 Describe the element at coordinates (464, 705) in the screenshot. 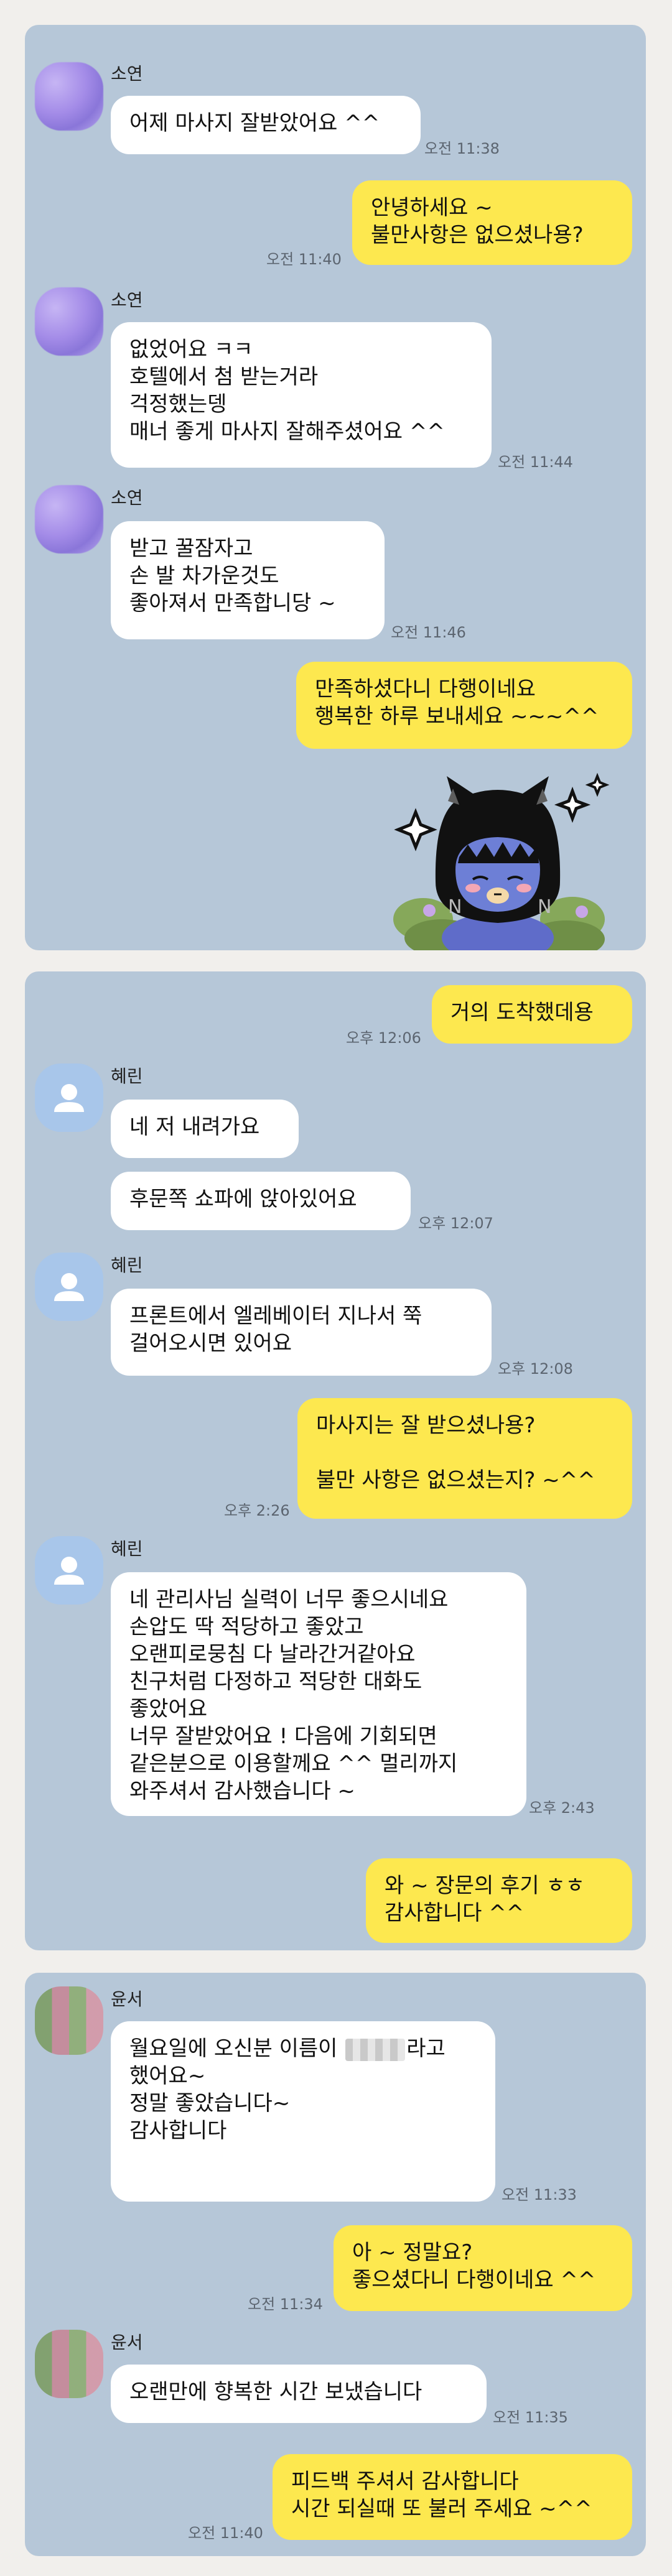

I see `message-bubble: 만족하셨다니 다행이네요 행복한 하루 보내세요 ~~~^^` at that location.